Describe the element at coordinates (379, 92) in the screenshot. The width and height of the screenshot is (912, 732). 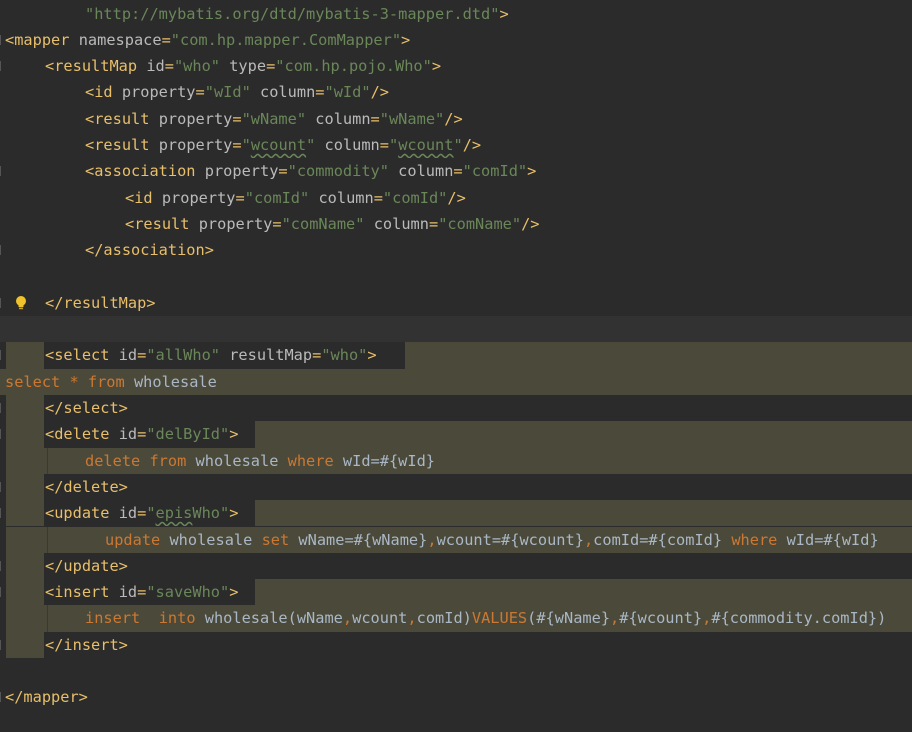
I see `code-token: />` at that location.